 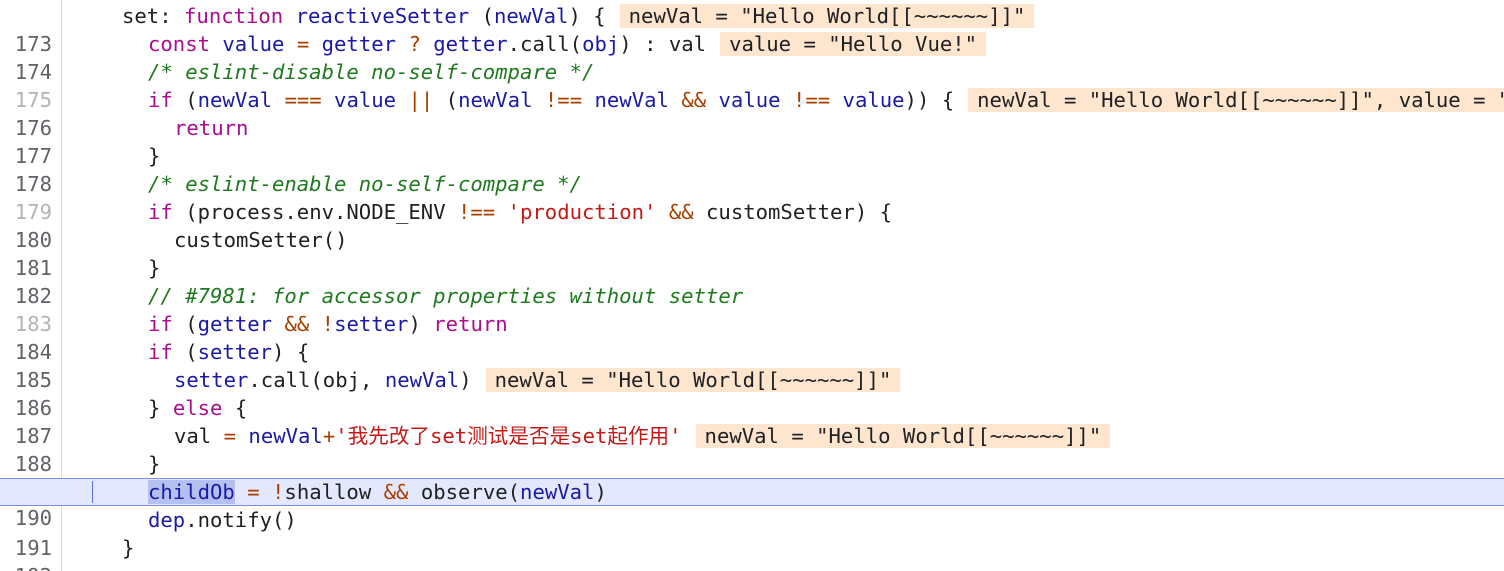 I want to click on code-line: 179 /* eslint-enable no-self-compare */, so click(x=752, y=197).